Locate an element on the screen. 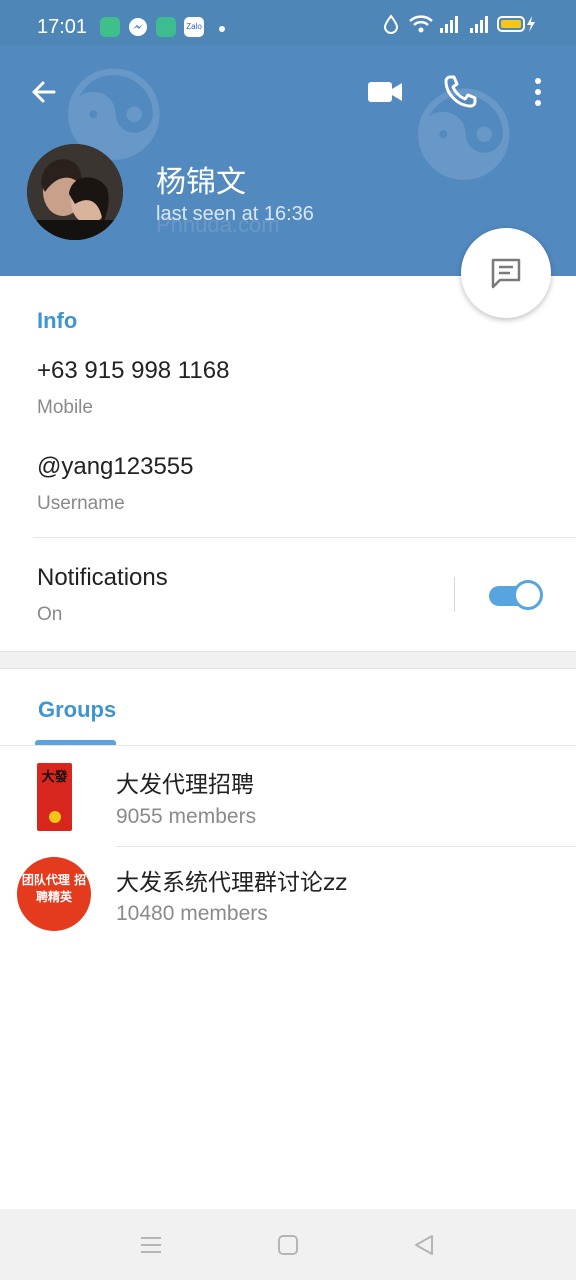 The height and width of the screenshot is (1280, 576). zalo-app-icon: Zalo is located at coordinates (194, 27).